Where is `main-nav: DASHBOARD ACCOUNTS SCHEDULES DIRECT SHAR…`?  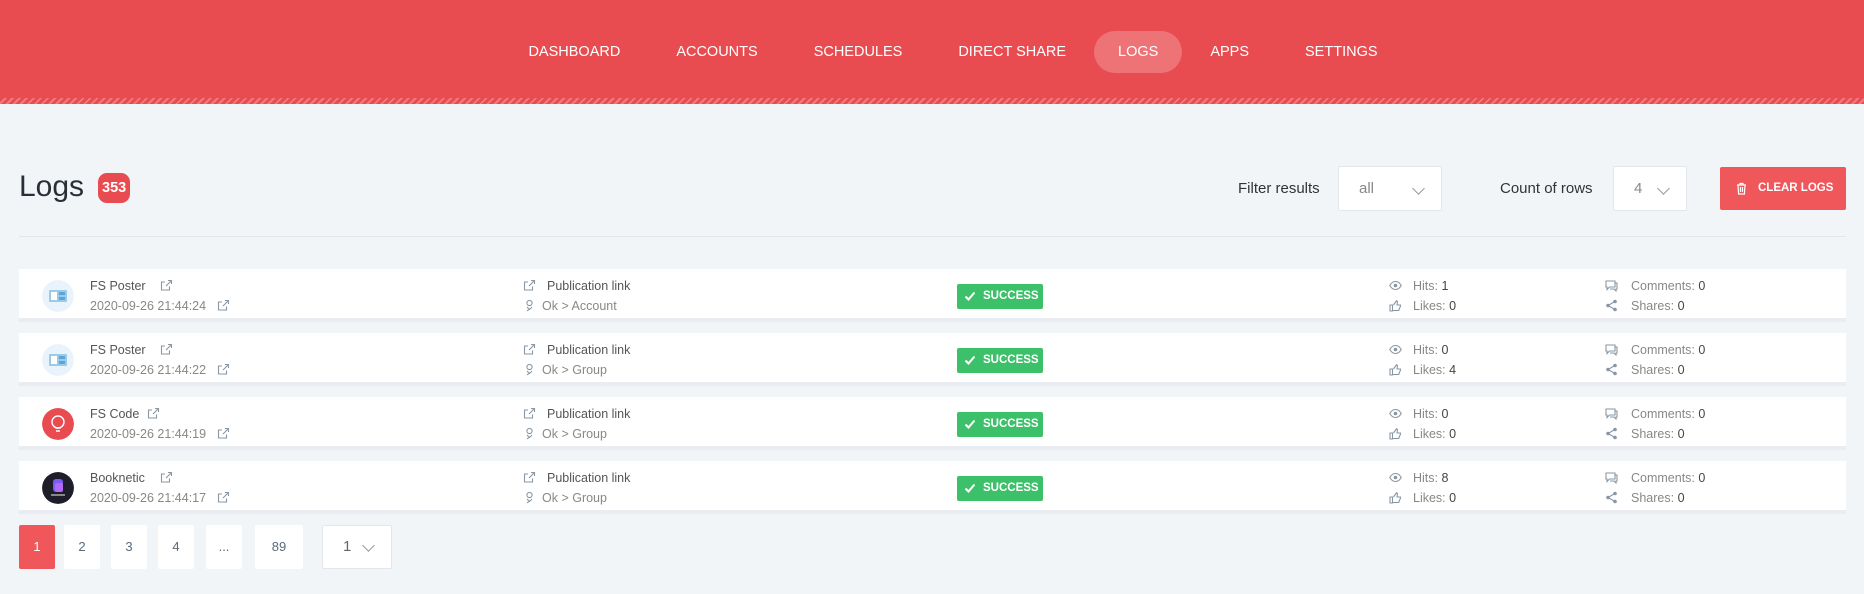
main-nav: DASHBOARD ACCOUNTS SCHEDULES DIRECT SHAR… is located at coordinates (932, 52).